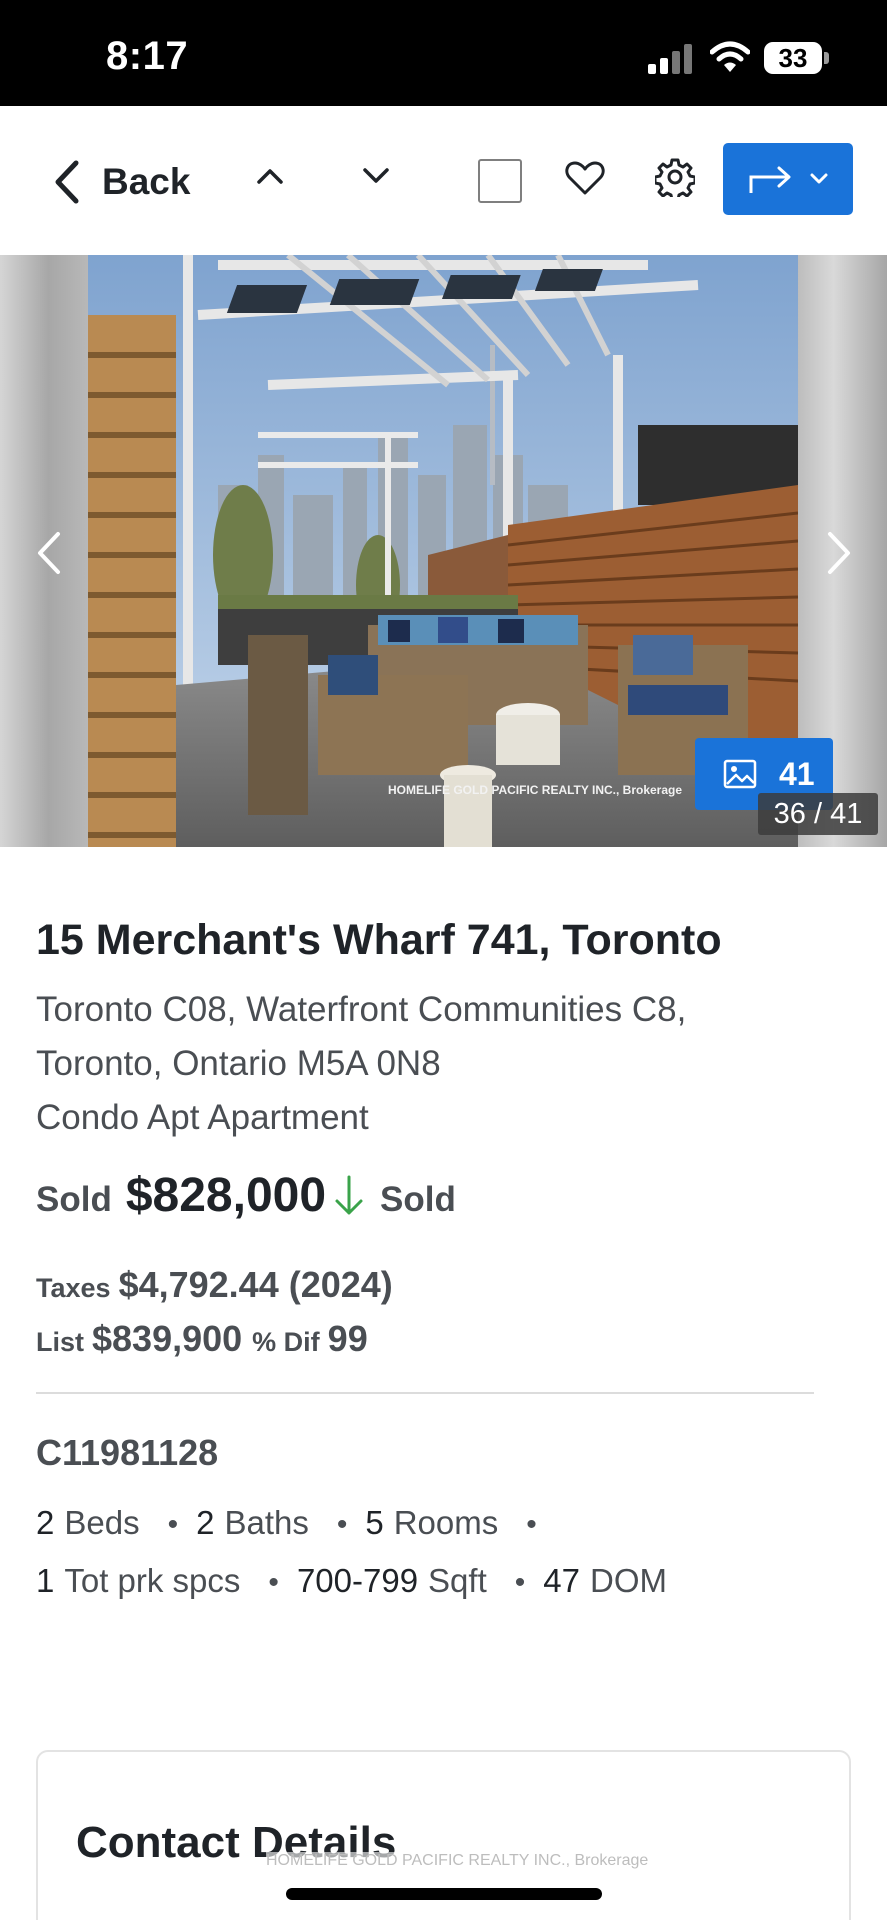 The height and width of the screenshot is (1920, 887). I want to click on battery-icon: 33, so click(793, 58).